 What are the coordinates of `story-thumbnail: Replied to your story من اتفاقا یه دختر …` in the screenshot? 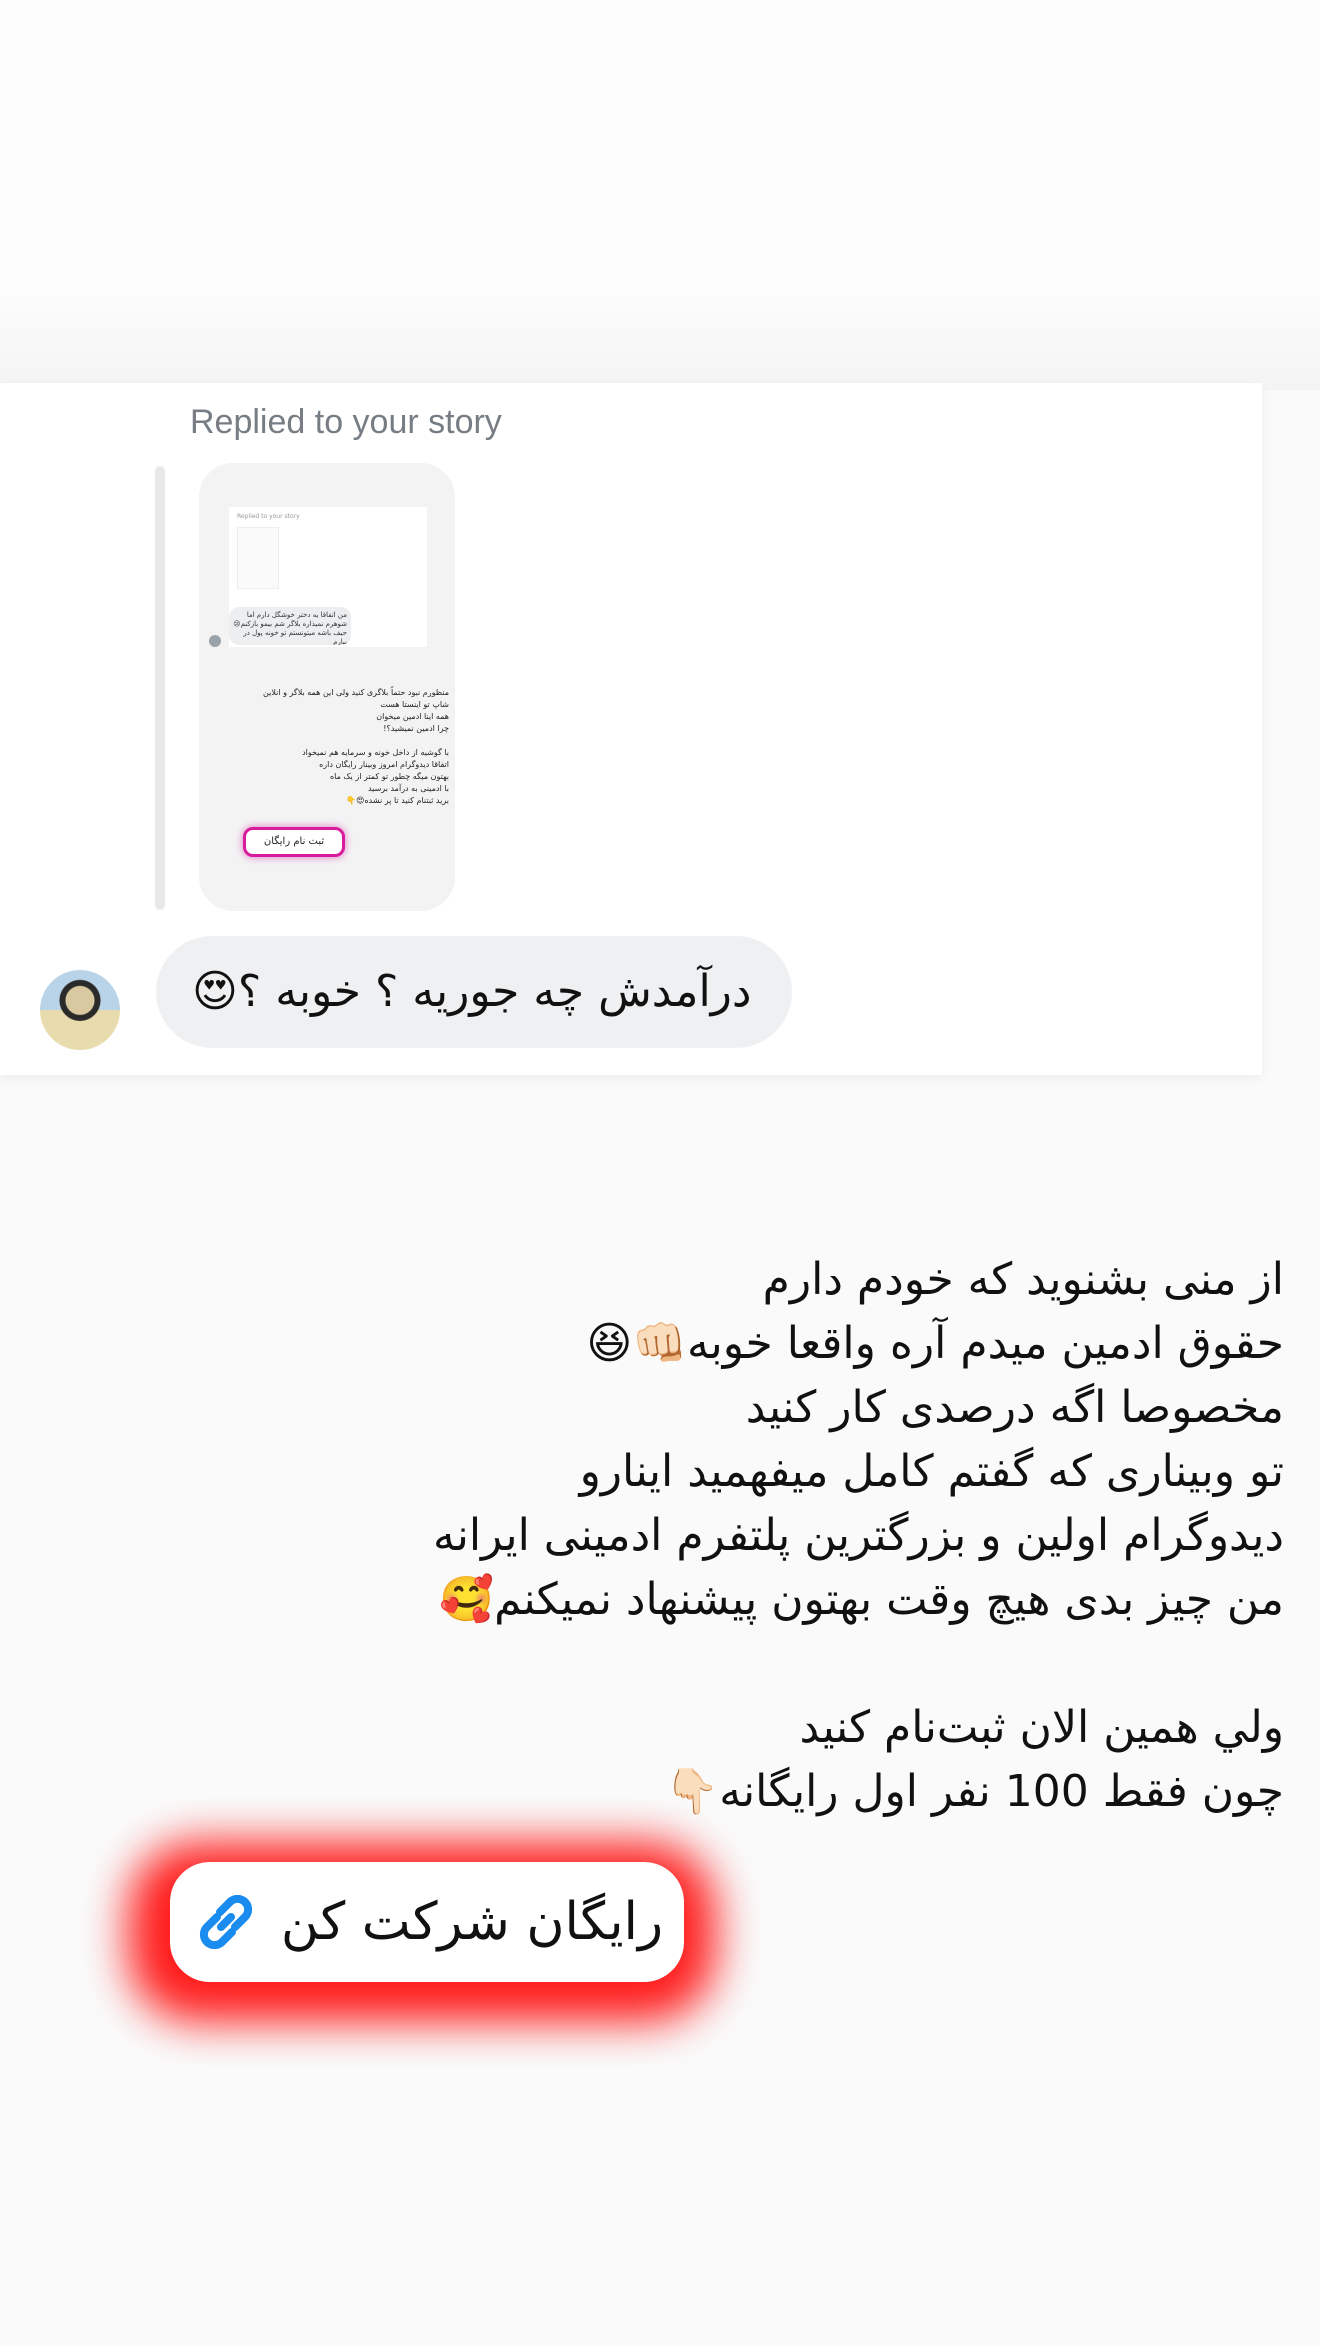 It's located at (327, 687).